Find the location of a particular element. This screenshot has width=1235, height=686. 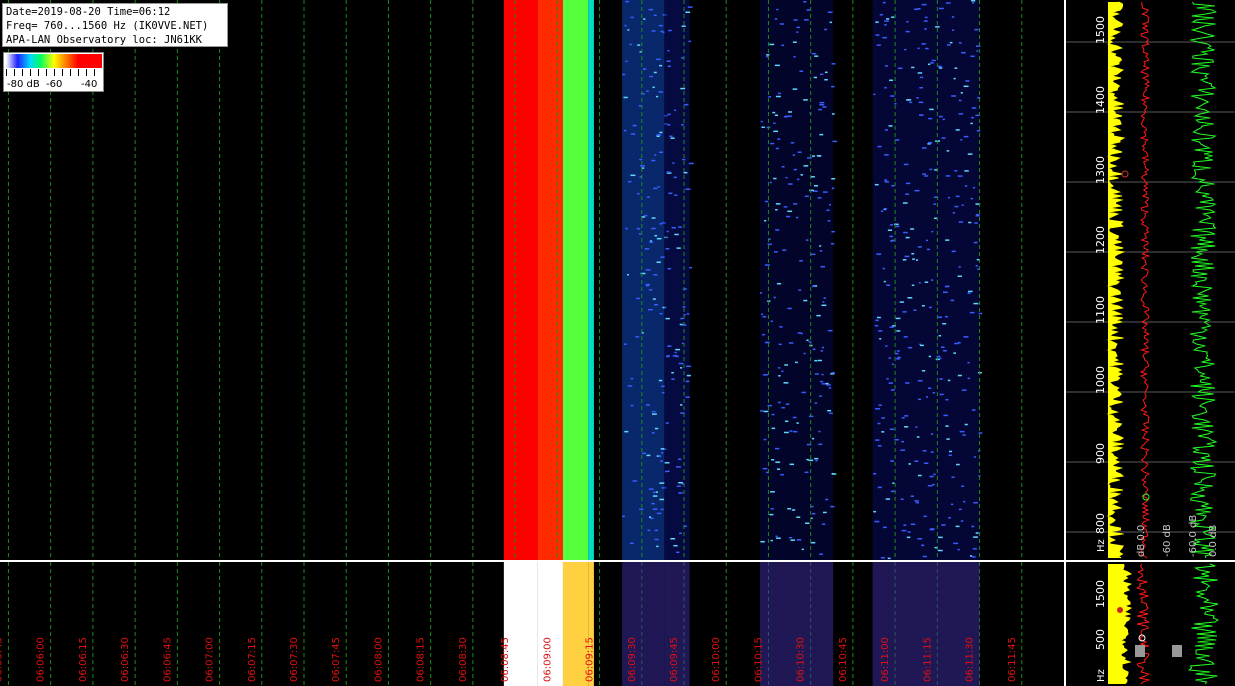

lower-tick-label-1: 1500 is located at coordinates (1100, 594).